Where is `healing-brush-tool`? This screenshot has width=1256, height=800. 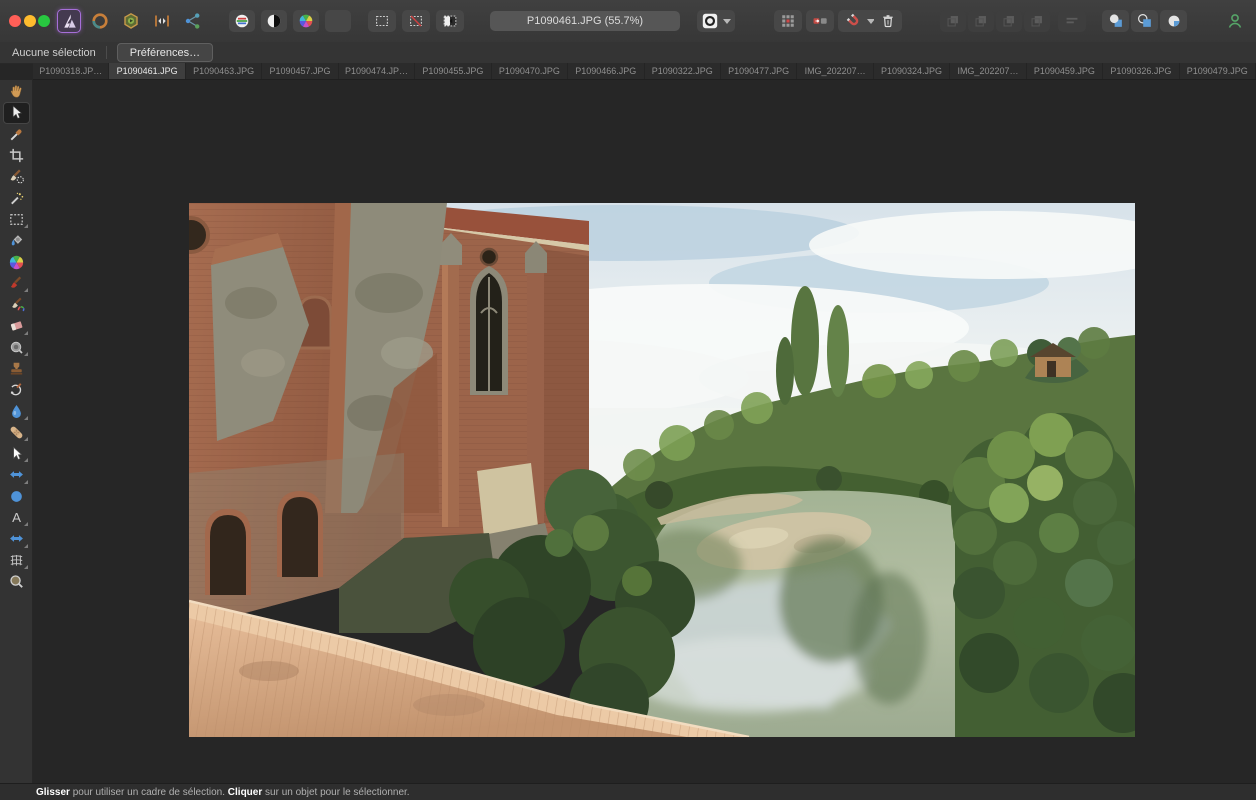
healing-brush-tool is located at coordinates (16, 432).